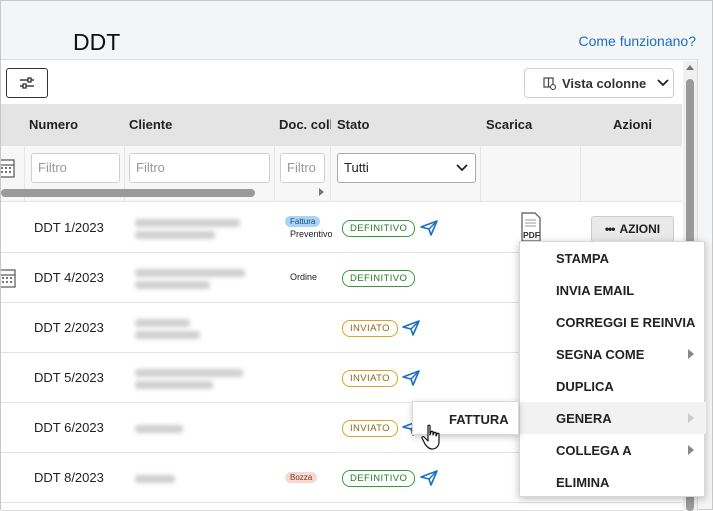 The width and height of the screenshot is (713, 511). Describe the element at coordinates (406, 168) in the screenshot. I see `stato-filter-select: Tutti` at that location.